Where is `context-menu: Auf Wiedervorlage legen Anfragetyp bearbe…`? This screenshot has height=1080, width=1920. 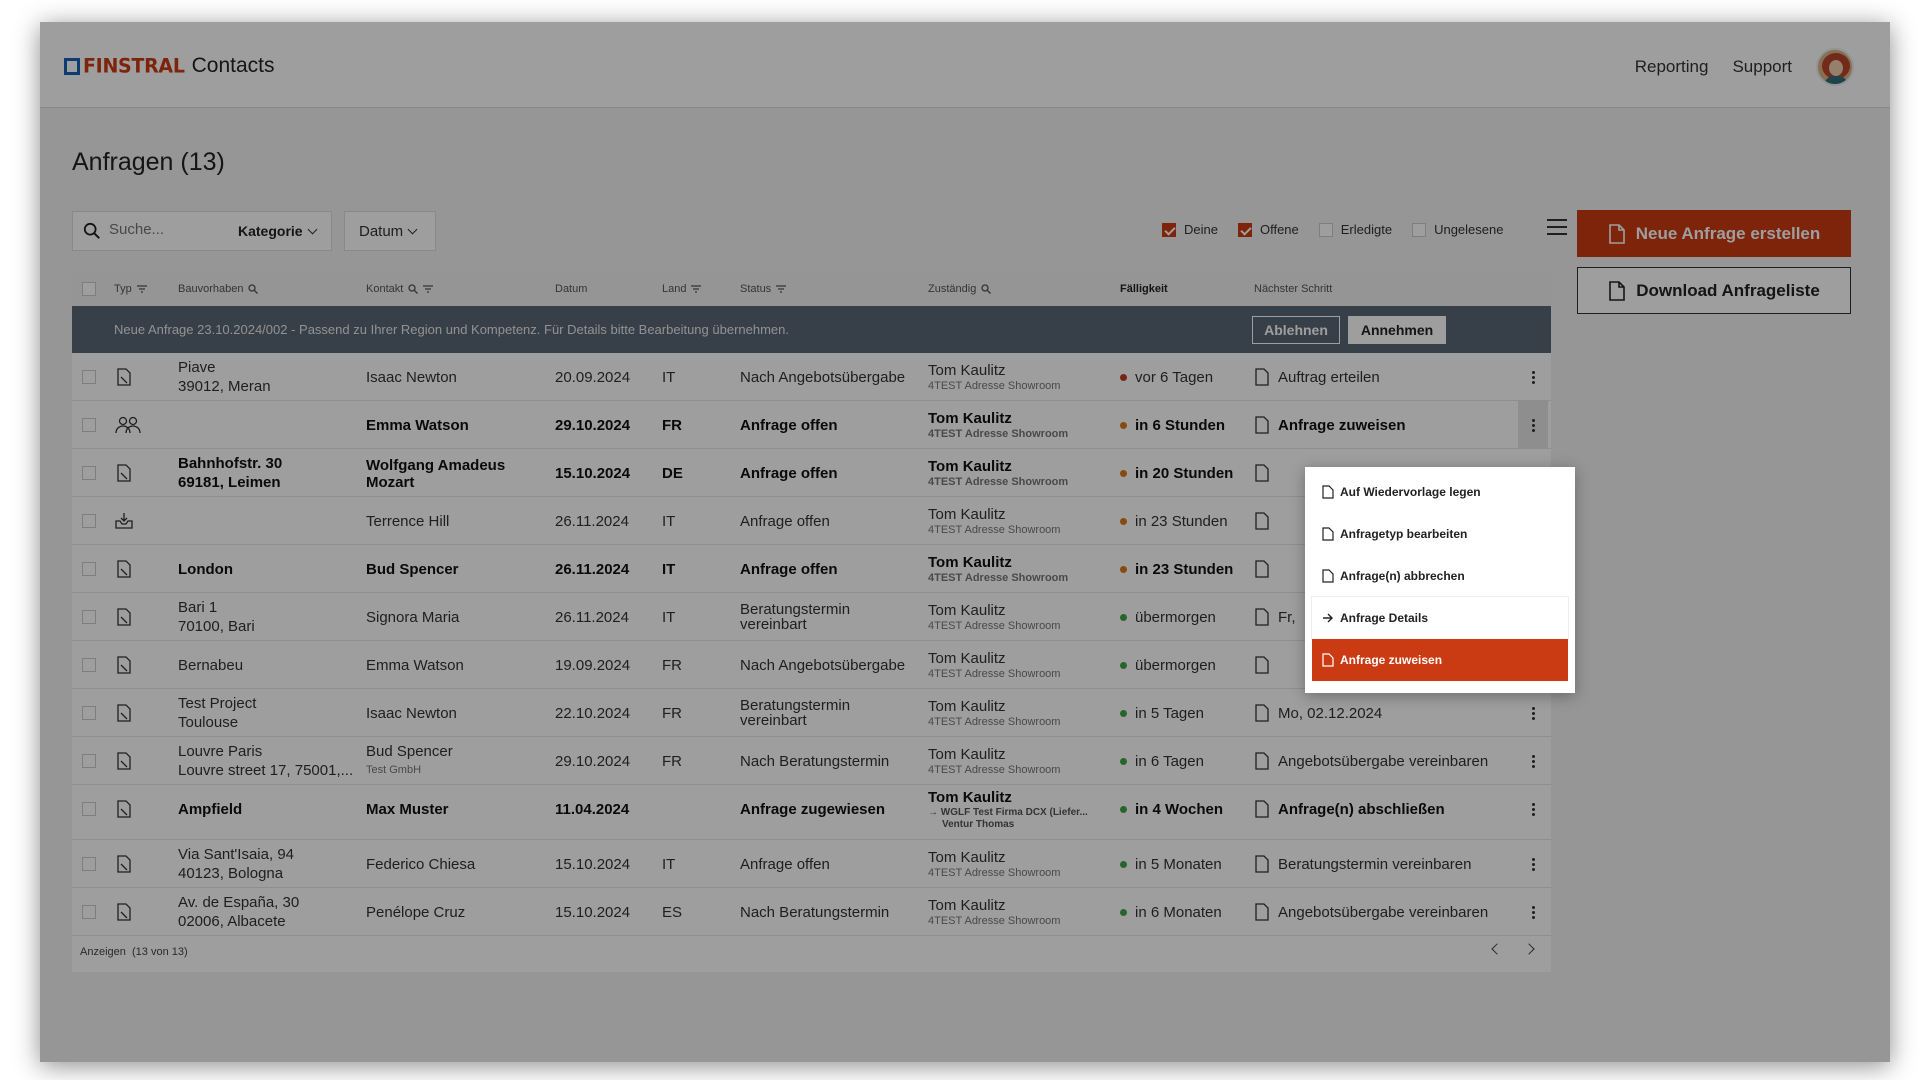
context-menu: Auf Wiedervorlage legen Anfragetyp bearbe… is located at coordinates (1440, 580).